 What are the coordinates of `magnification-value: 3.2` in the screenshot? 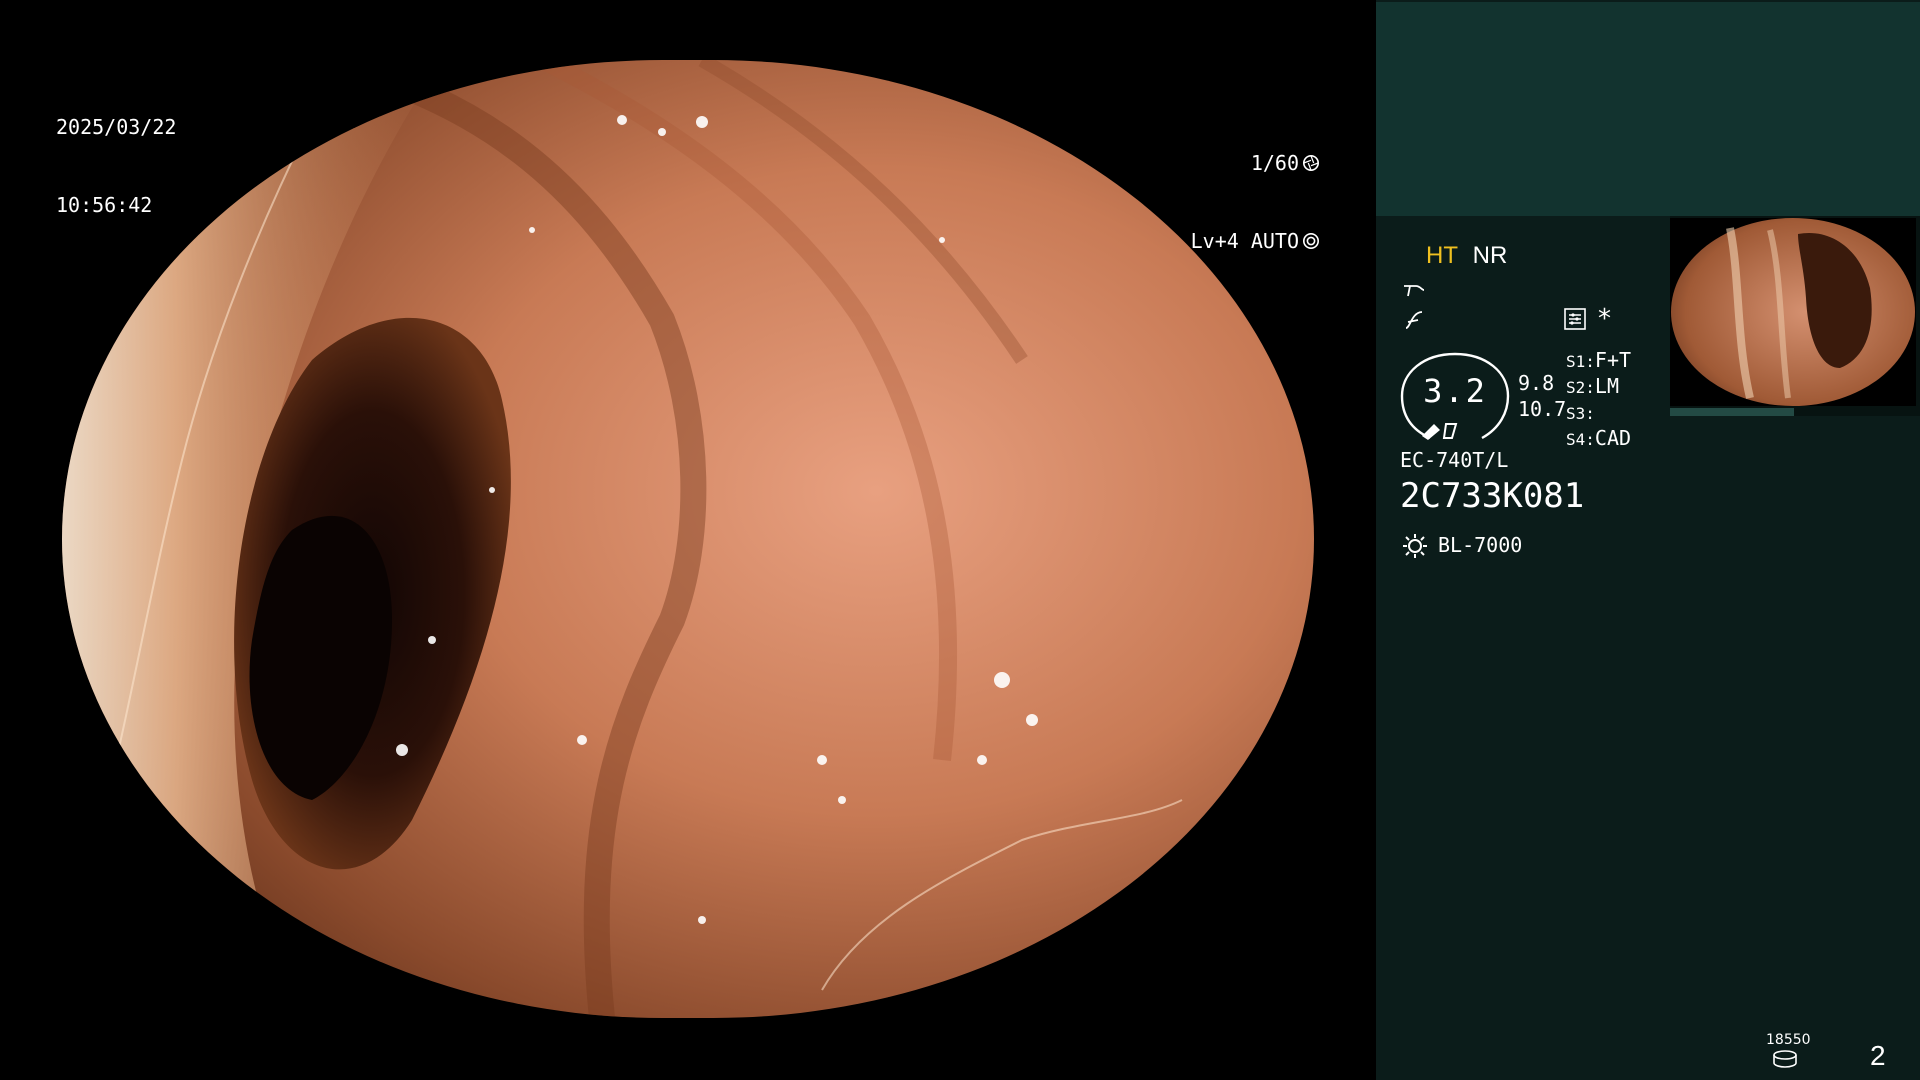 It's located at (1455, 391).